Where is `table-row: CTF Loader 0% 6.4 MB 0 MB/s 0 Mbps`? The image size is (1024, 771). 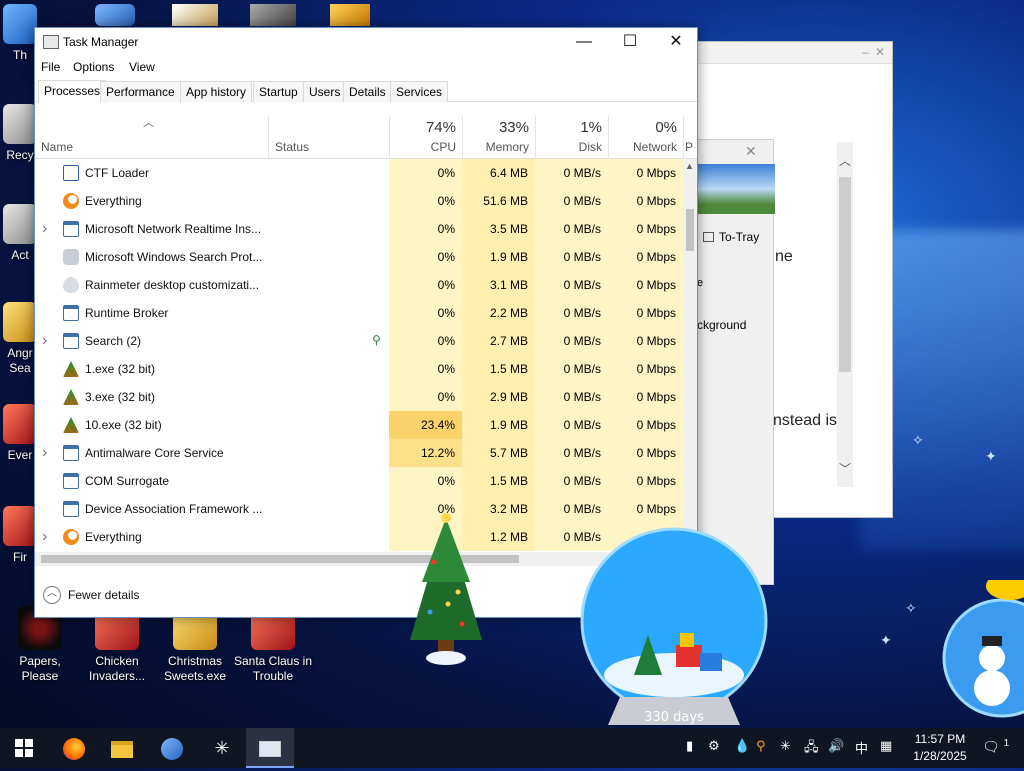
table-row: CTF Loader 0% 6.4 MB 0 MB/s 0 Mbps is located at coordinates (359, 173).